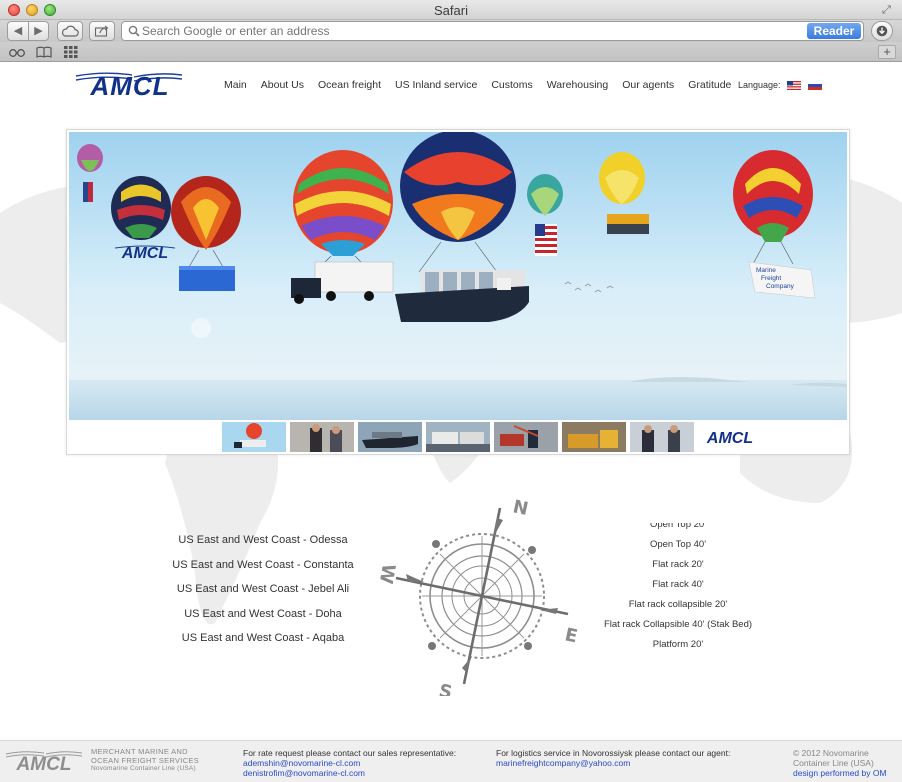 This screenshot has height=782, width=902. I want to click on container-type-item: Platform 20', so click(678, 645).